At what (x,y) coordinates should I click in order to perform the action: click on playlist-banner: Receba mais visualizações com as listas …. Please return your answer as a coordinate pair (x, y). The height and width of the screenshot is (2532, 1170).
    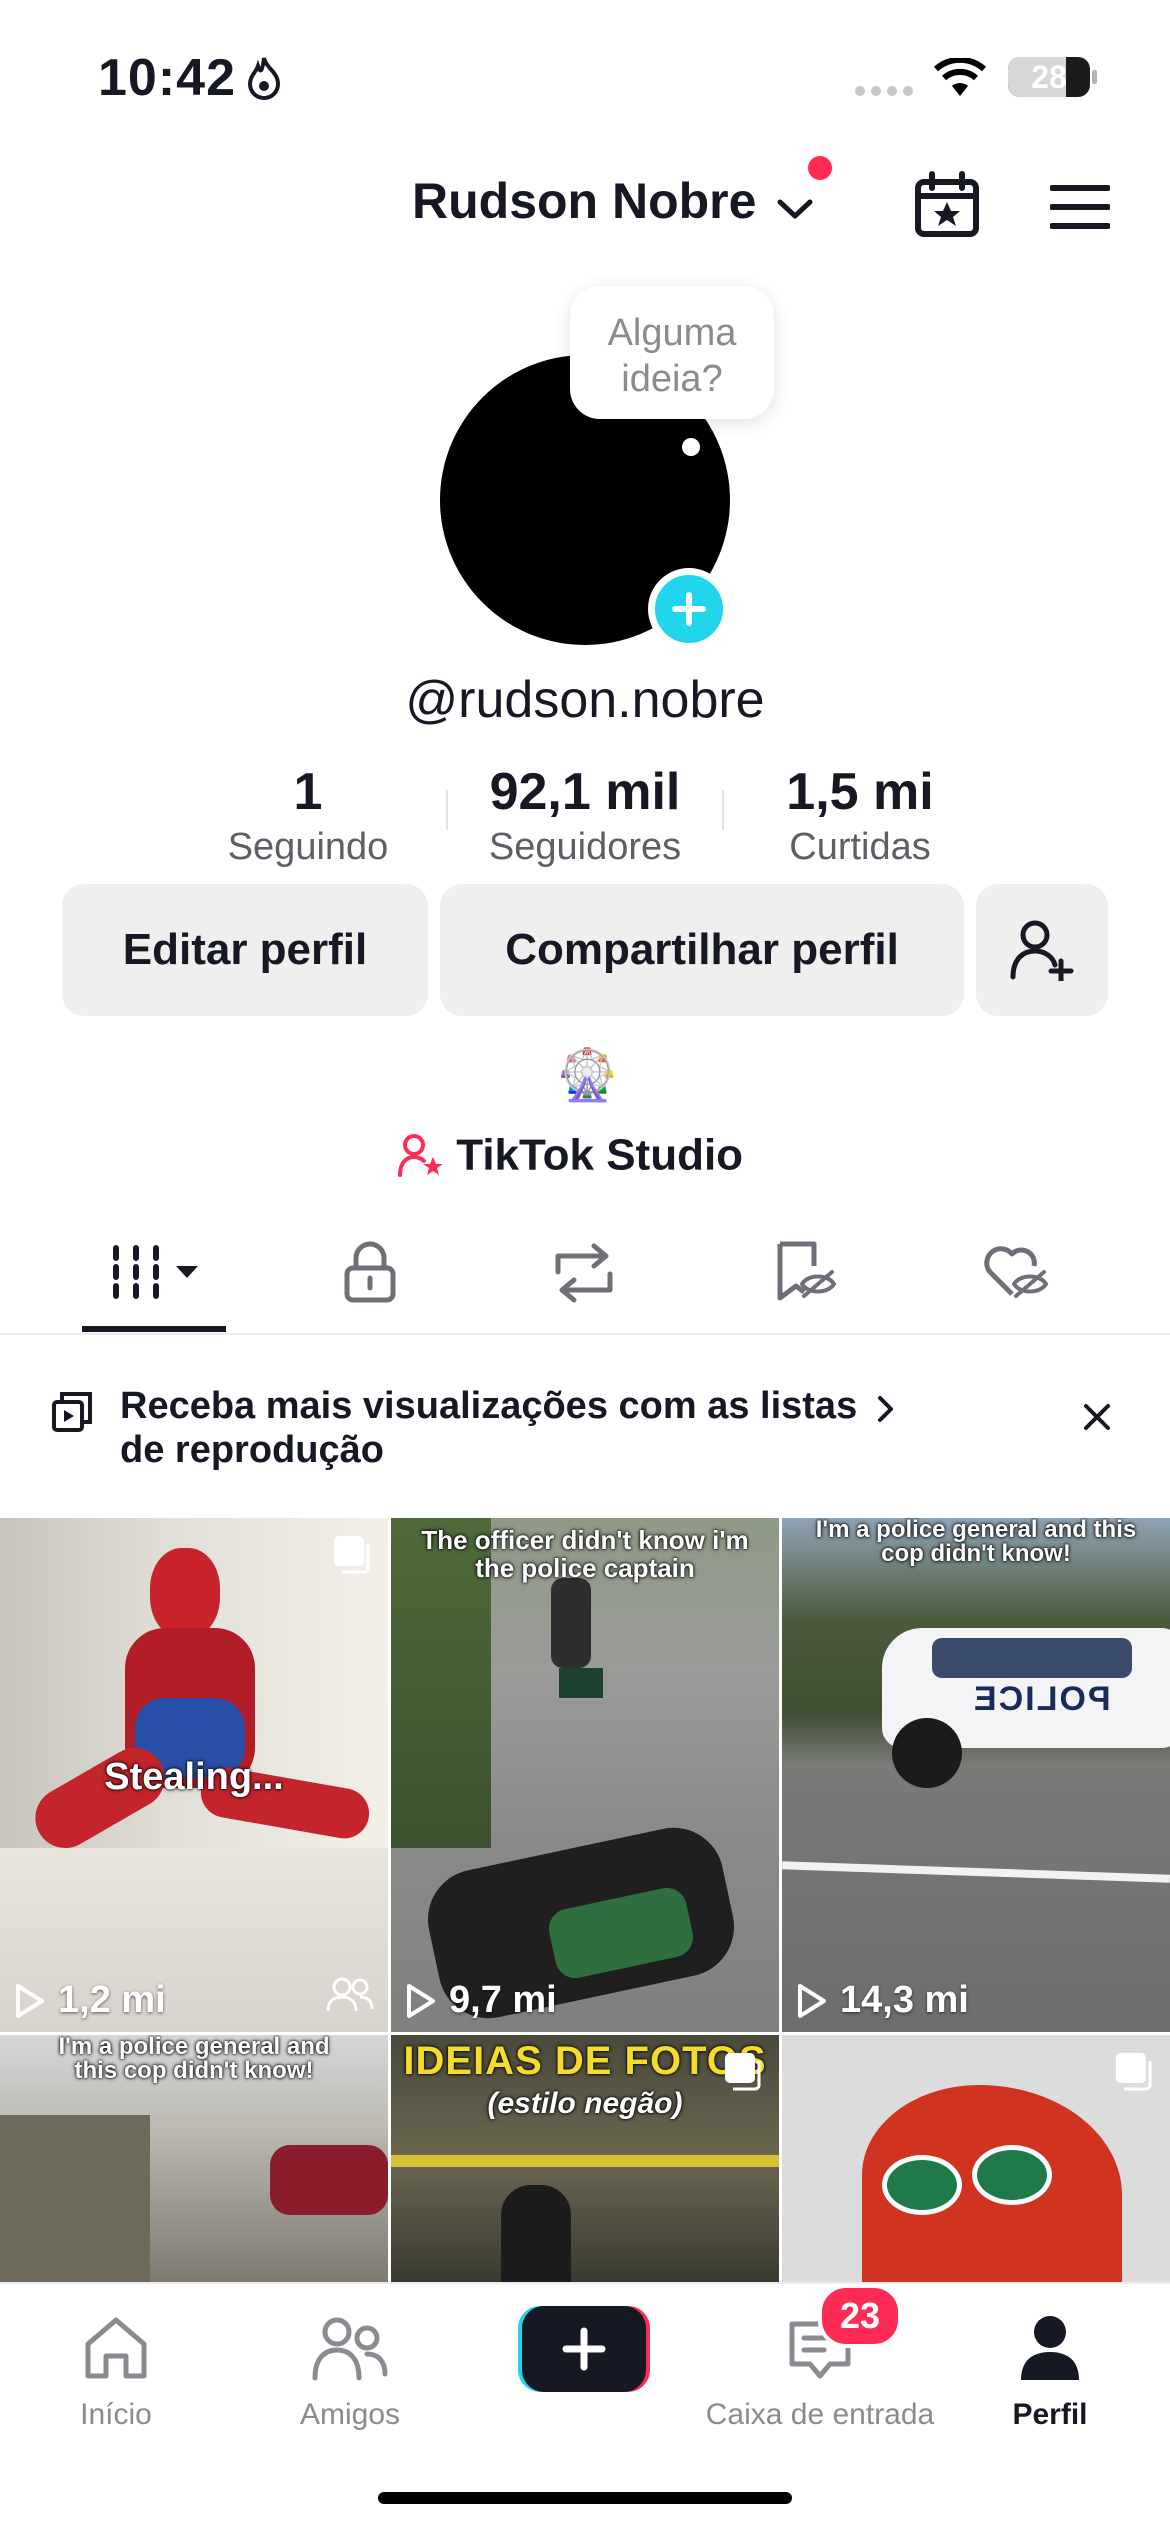
    Looking at the image, I should click on (510, 1428).